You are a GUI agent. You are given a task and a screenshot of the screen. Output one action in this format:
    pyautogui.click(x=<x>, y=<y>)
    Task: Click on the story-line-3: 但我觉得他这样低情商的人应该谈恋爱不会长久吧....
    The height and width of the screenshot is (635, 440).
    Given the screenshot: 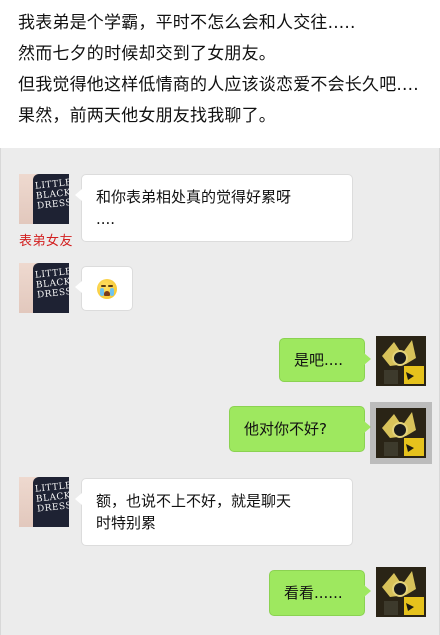 What is the action you would take?
    pyautogui.click(x=218, y=85)
    